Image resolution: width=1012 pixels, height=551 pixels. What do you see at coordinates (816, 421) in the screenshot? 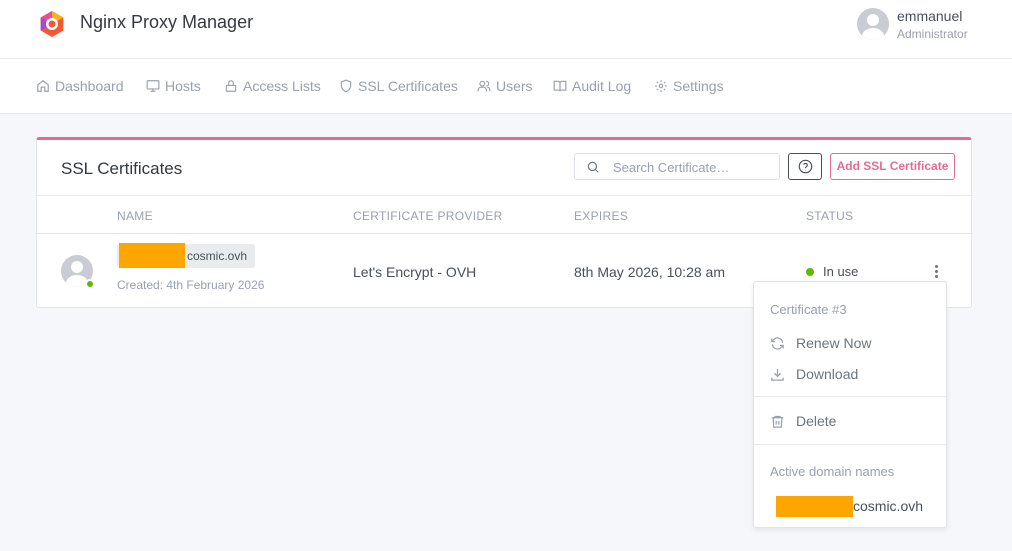
I see `menu-item-label: Delete` at bounding box center [816, 421].